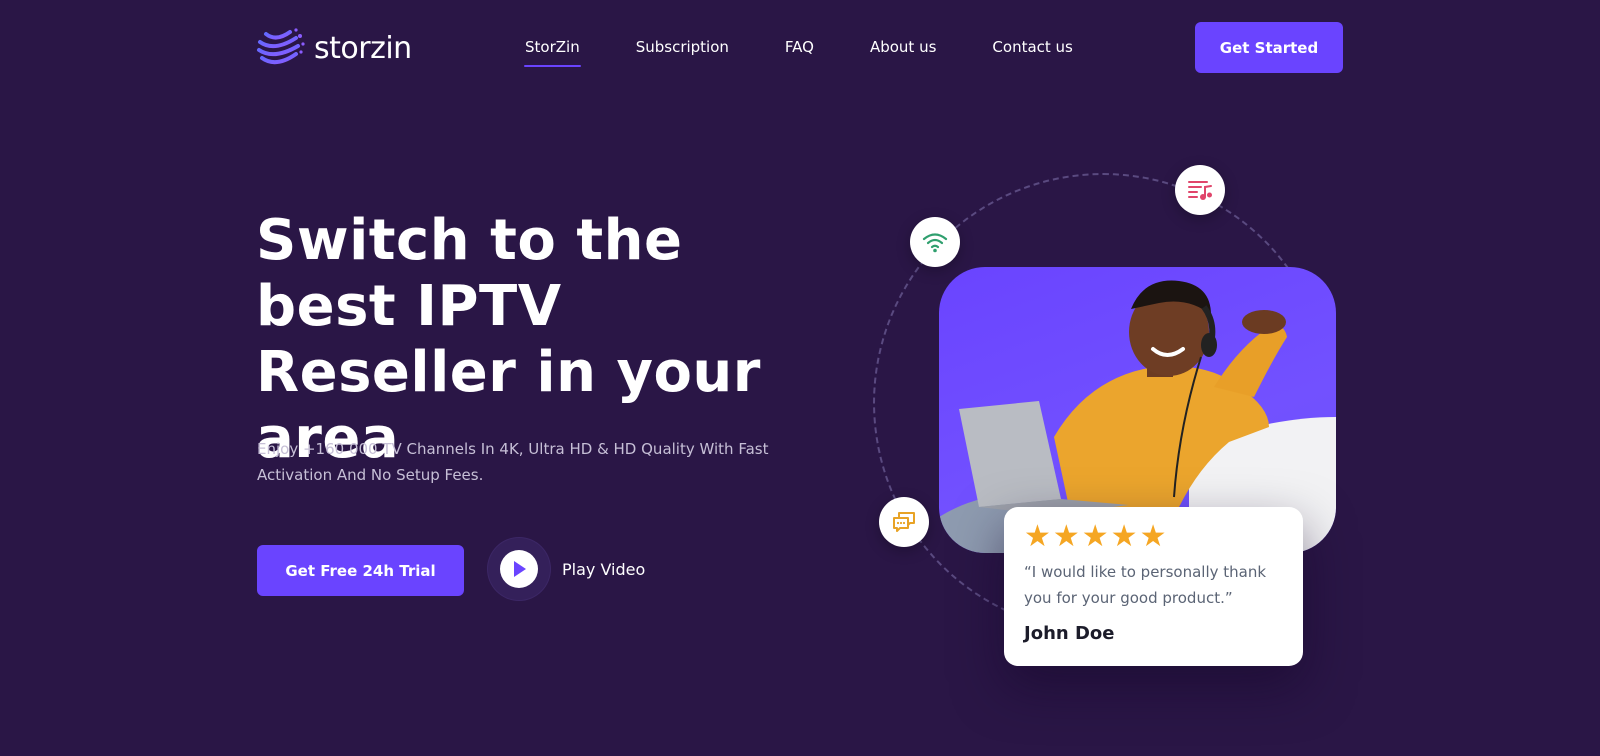 The image size is (1600, 756). What do you see at coordinates (1069, 633) in the screenshot?
I see `review-author: John Doe` at bounding box center [1069, 633].